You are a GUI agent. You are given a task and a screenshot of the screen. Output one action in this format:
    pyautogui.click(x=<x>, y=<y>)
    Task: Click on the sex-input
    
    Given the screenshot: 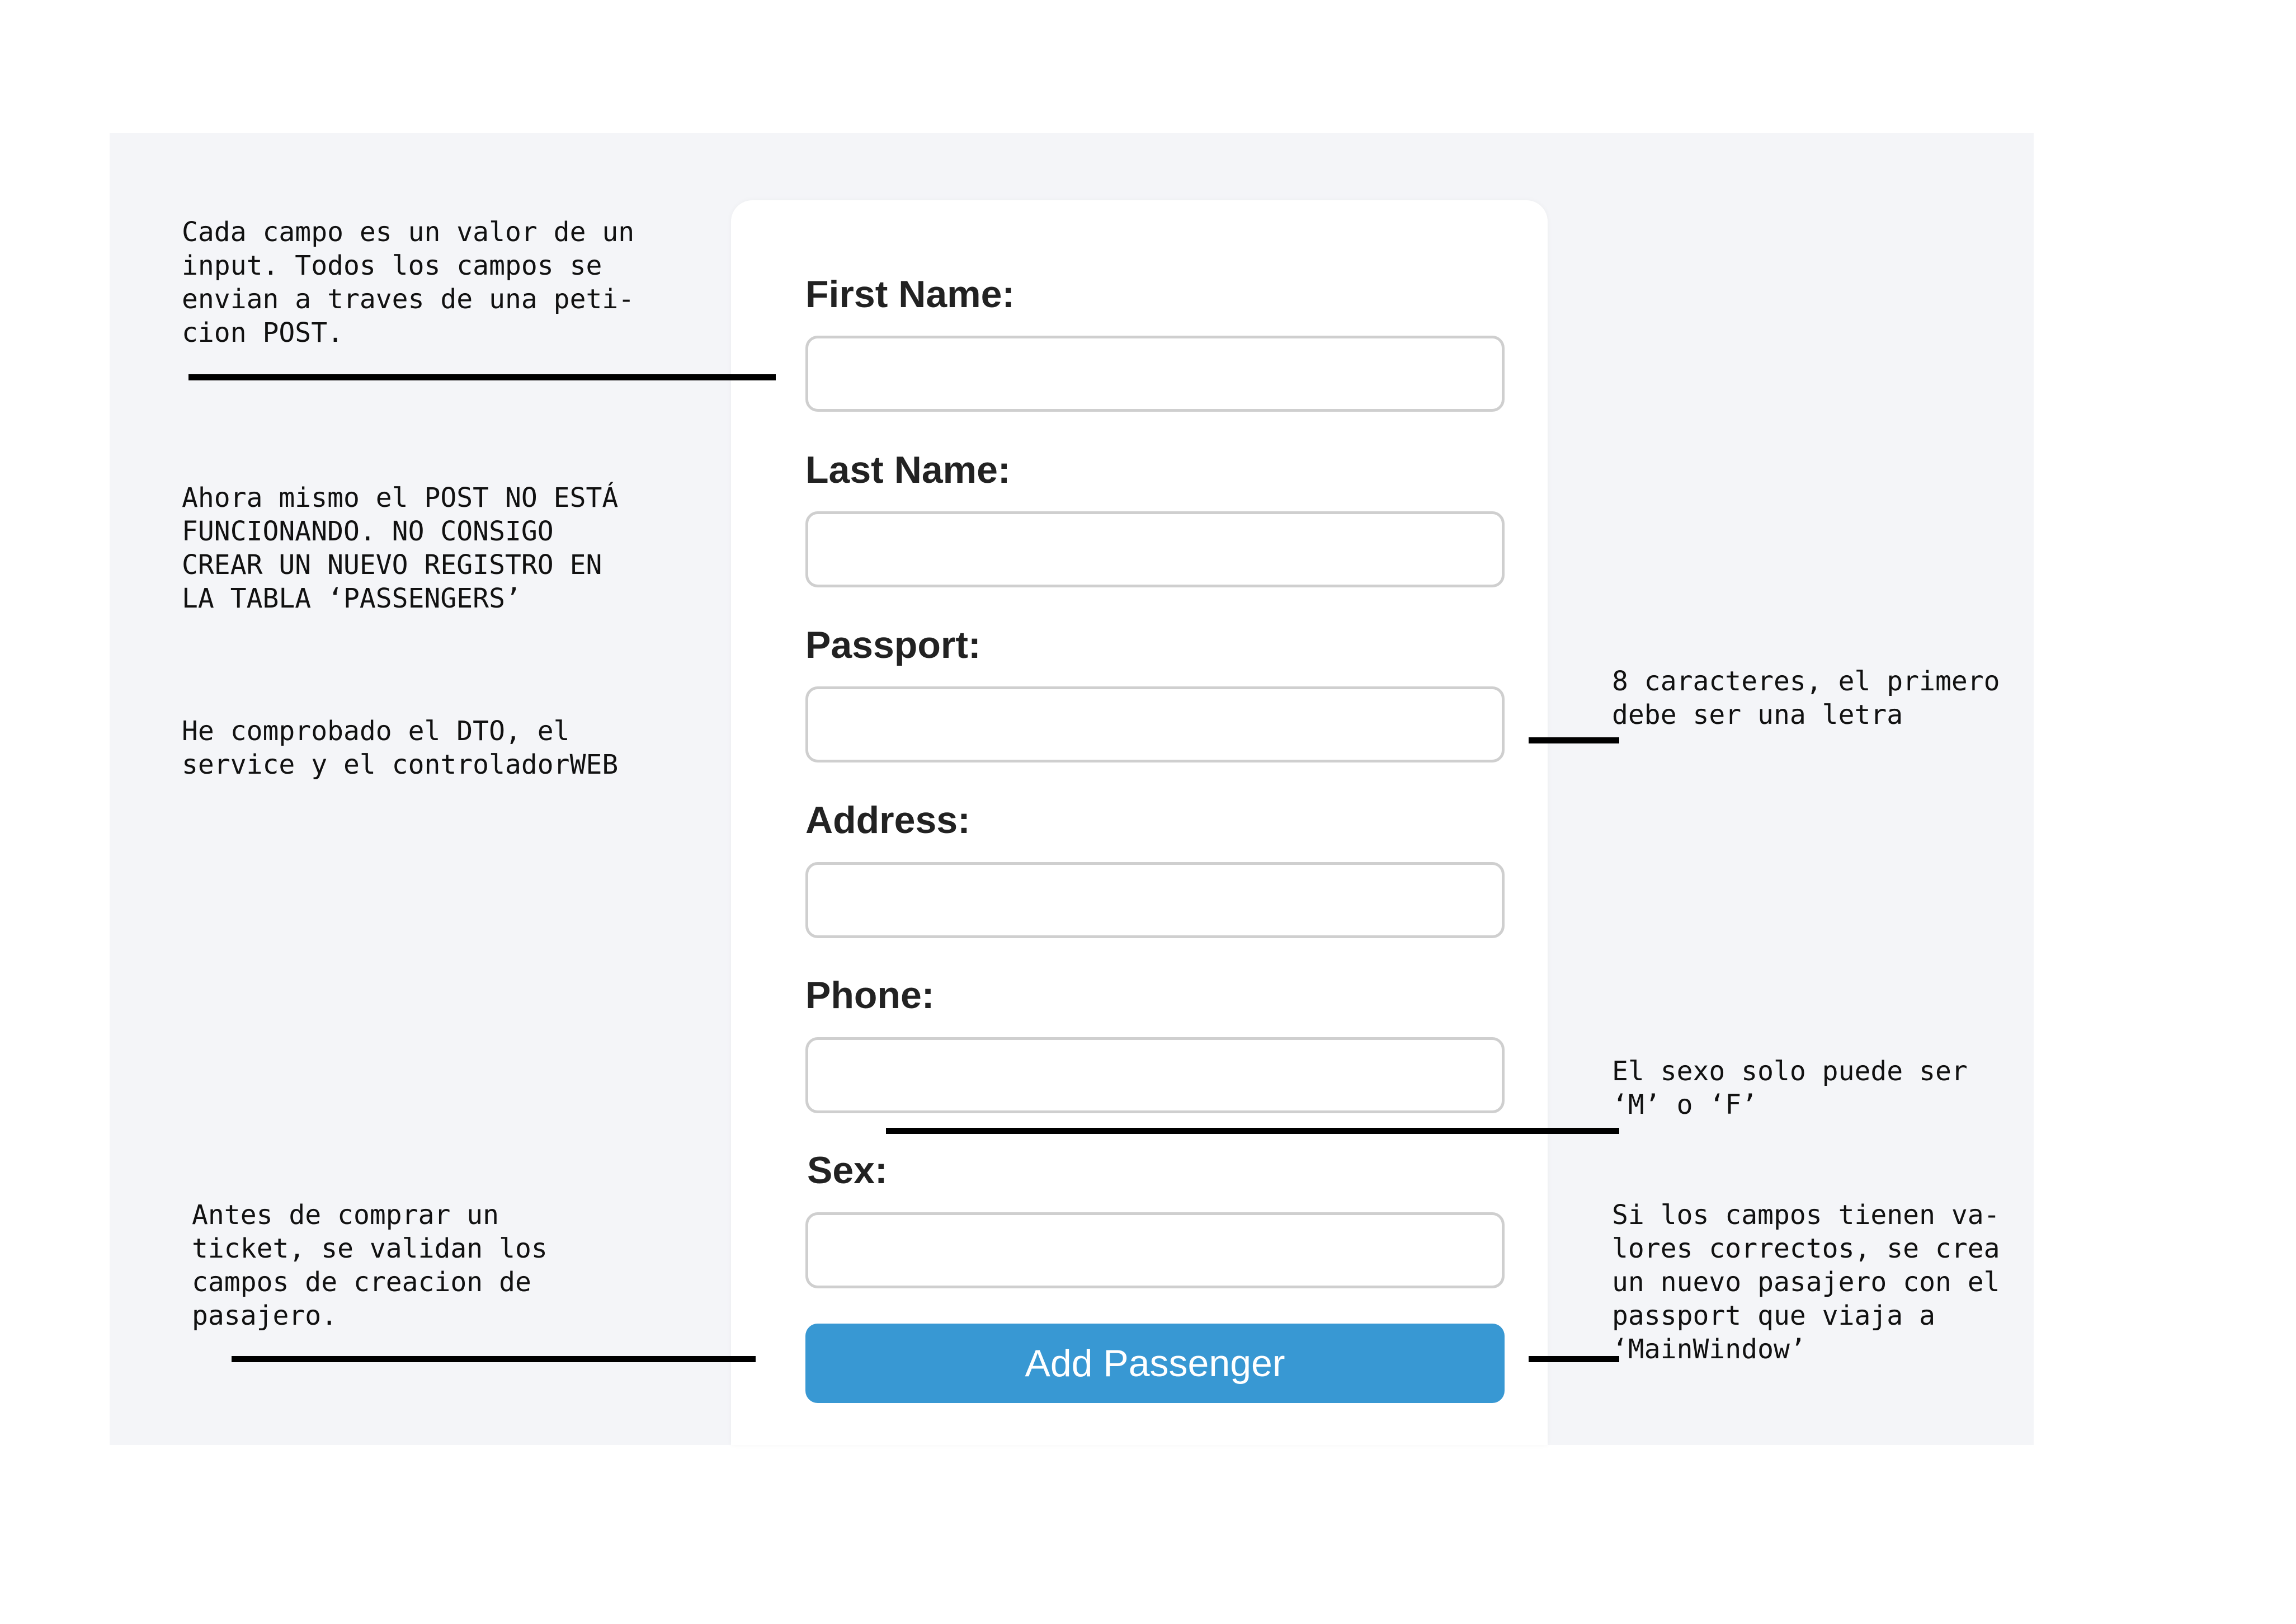 What is the action you would take?
    pyautogui.click(x=1155, y=1250)
    